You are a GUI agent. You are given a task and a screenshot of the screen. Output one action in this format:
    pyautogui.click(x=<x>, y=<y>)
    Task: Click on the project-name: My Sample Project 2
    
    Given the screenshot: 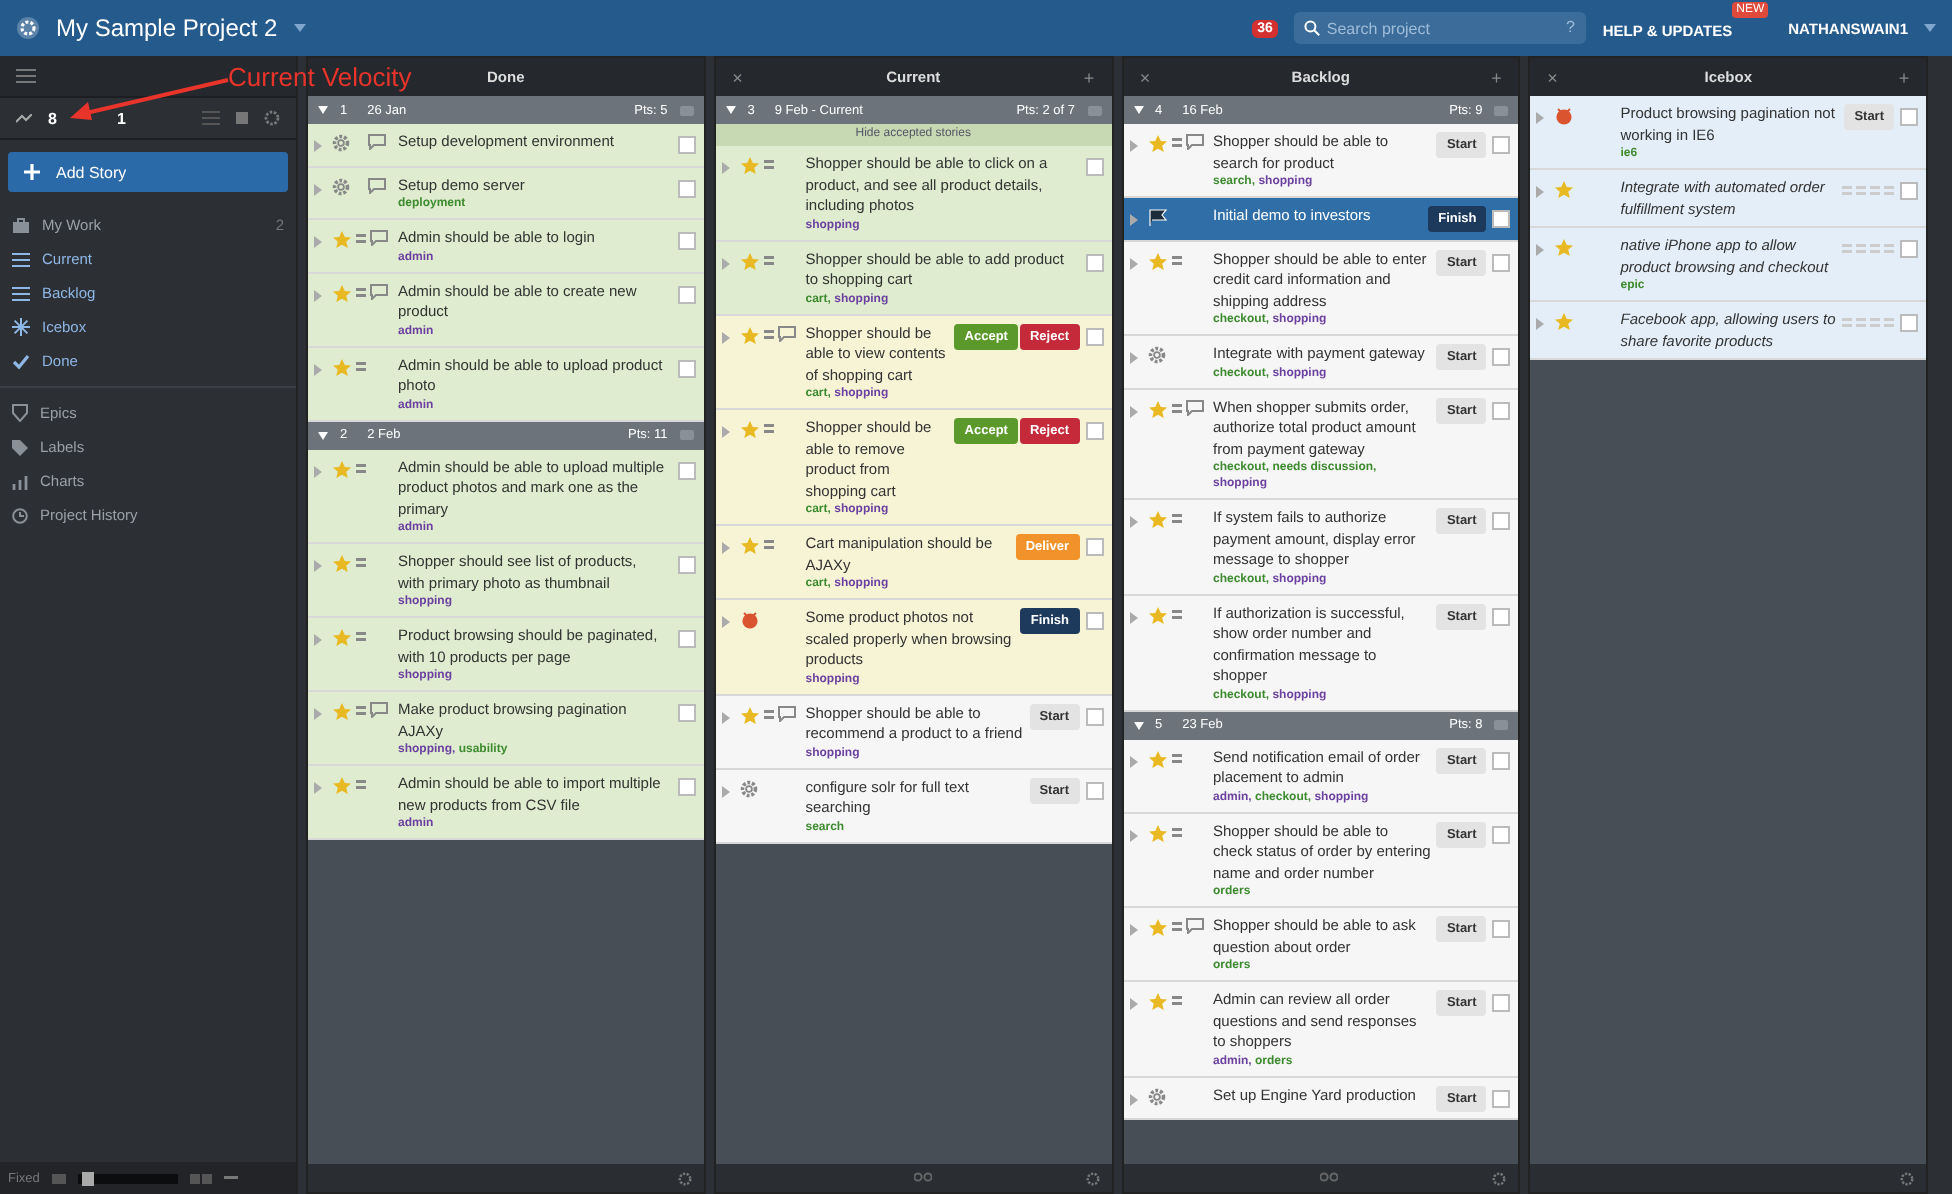 What is the action you would take?
    pyautogui.click(x=167, y=28)
    